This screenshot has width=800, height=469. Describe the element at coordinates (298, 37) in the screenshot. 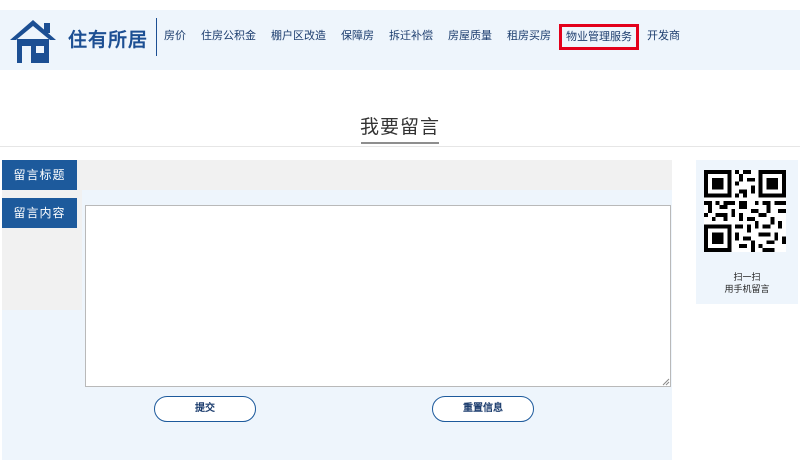

I see `nav-item-shantytown-renovation: 棚户区改造` at that location.